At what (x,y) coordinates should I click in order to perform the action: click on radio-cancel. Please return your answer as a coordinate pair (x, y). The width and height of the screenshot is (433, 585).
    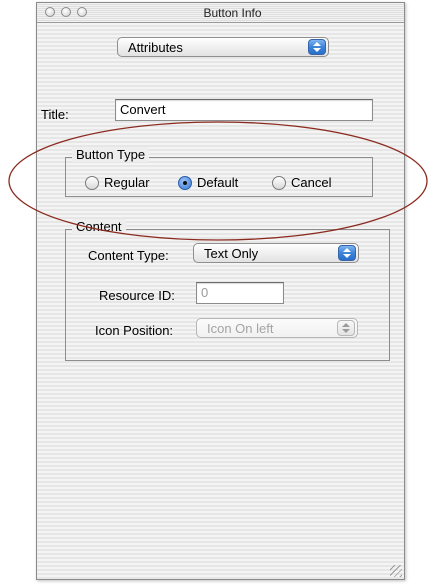
    Looking at the image, I should click on (279, 183).